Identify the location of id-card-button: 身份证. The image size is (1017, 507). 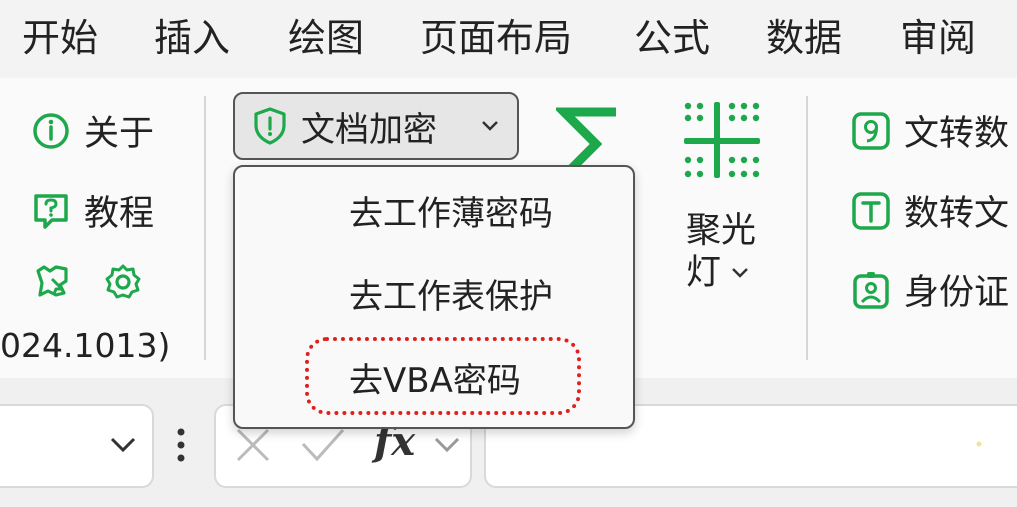
(929, 289).